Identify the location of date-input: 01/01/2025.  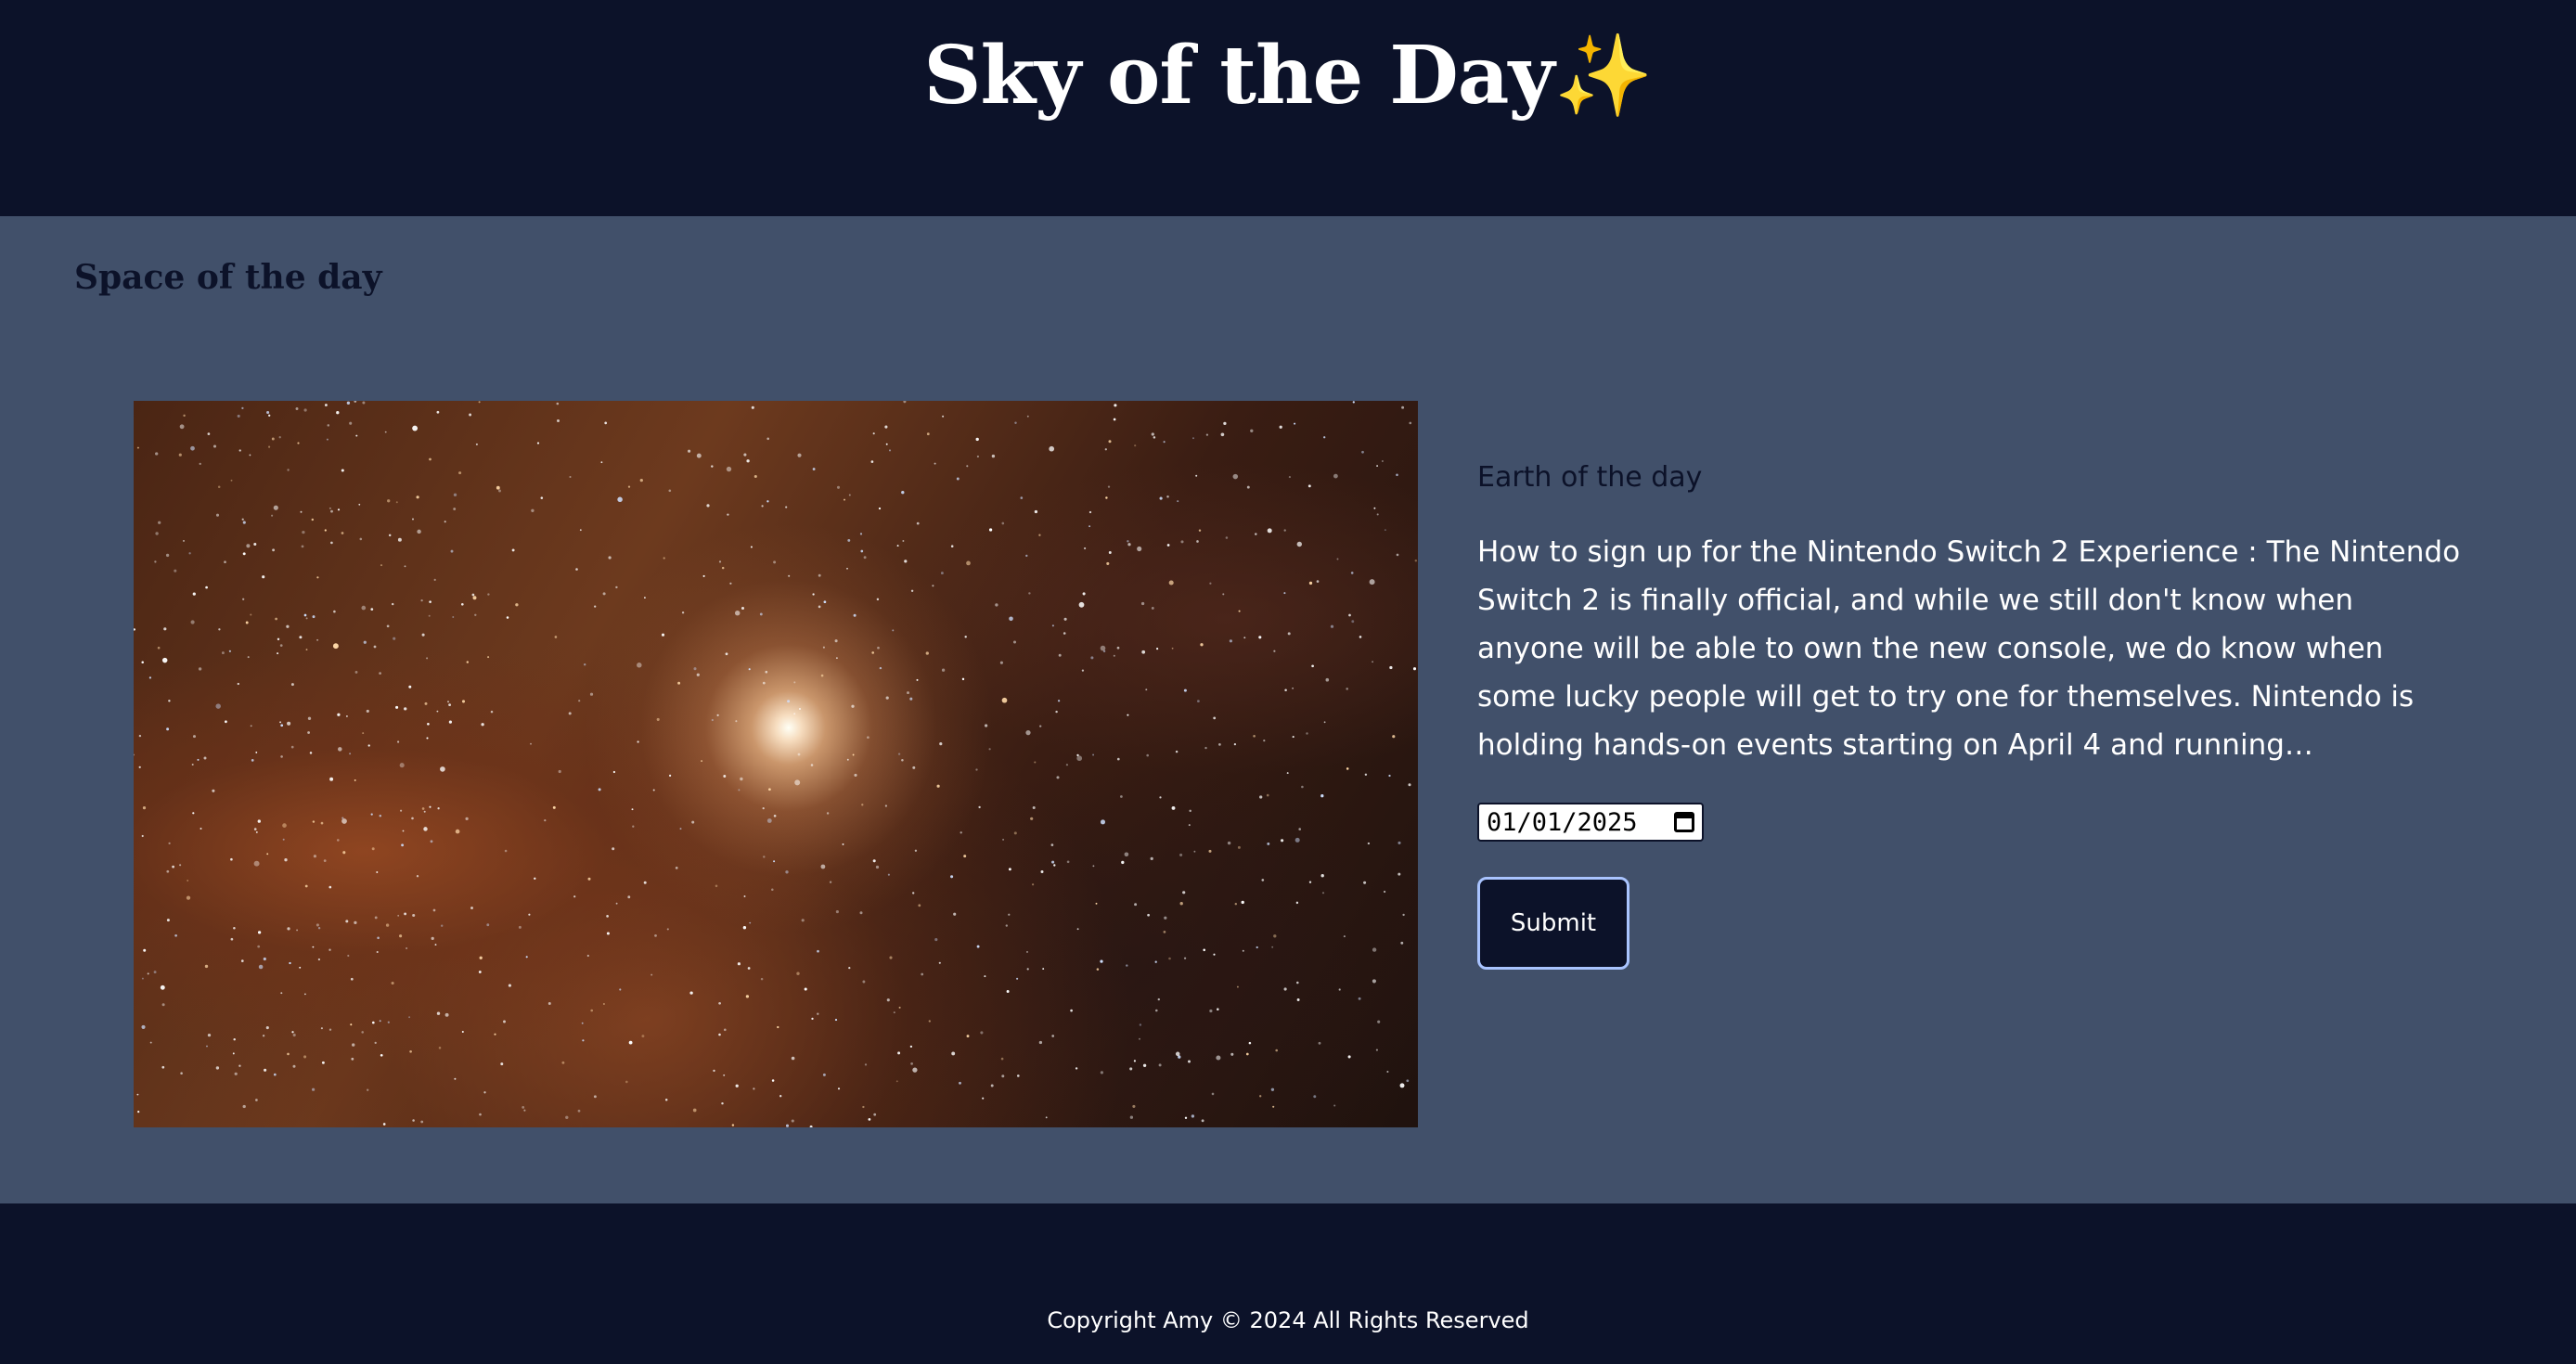
(1590, 822).